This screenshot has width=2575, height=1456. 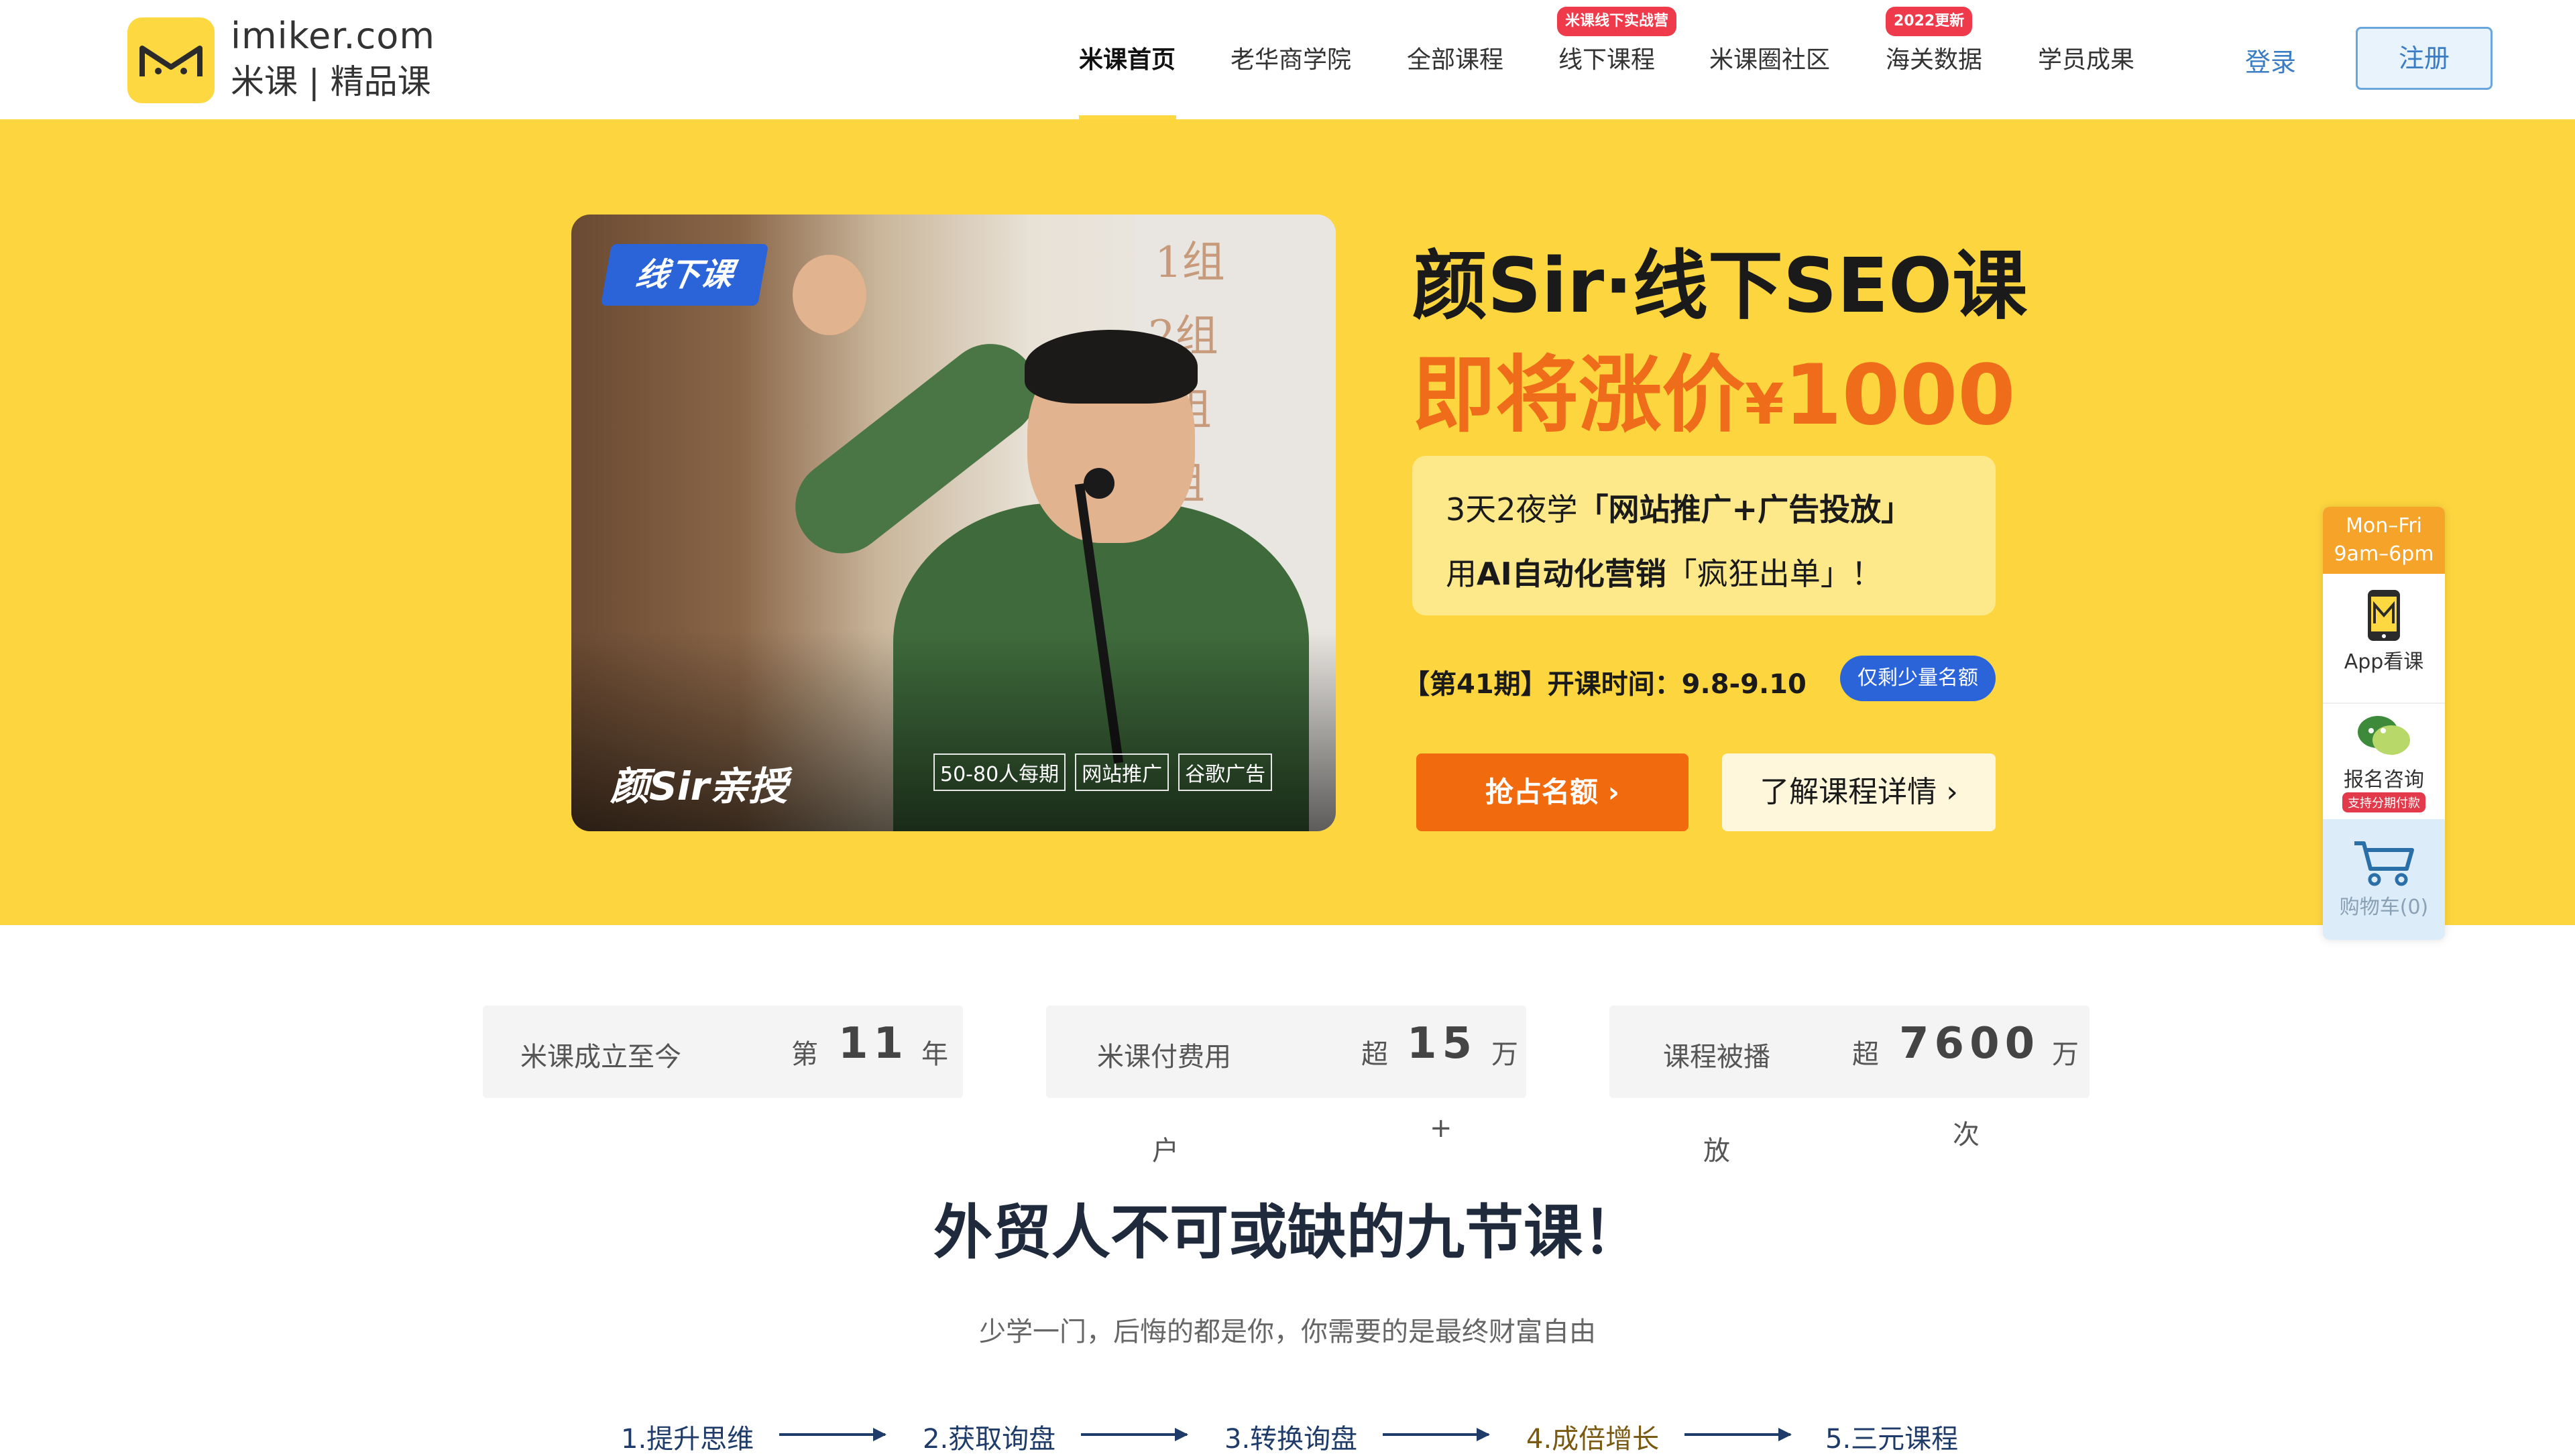 What do you see at coordinates (1286, 1052) in the screenshot?
I see `stat-card-paid-users: 米课付费用 超 15 万` at bounding box center [1286, 1052].